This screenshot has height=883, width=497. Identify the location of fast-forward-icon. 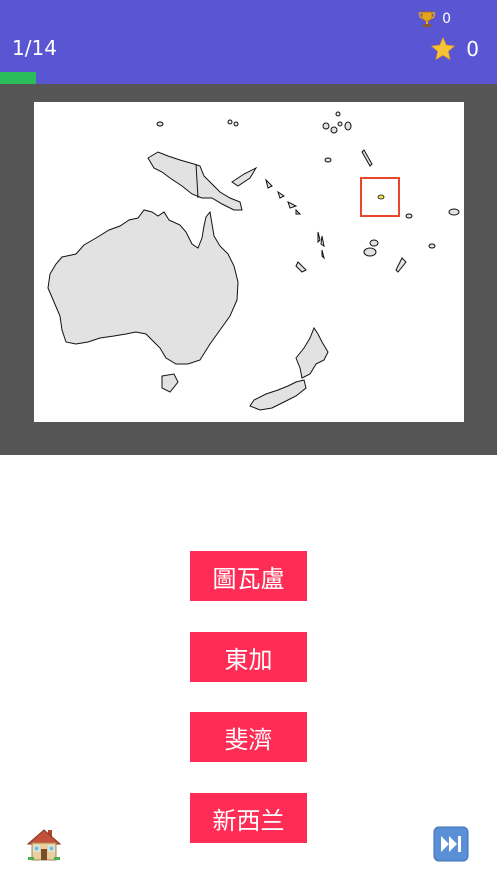
(451, 844).